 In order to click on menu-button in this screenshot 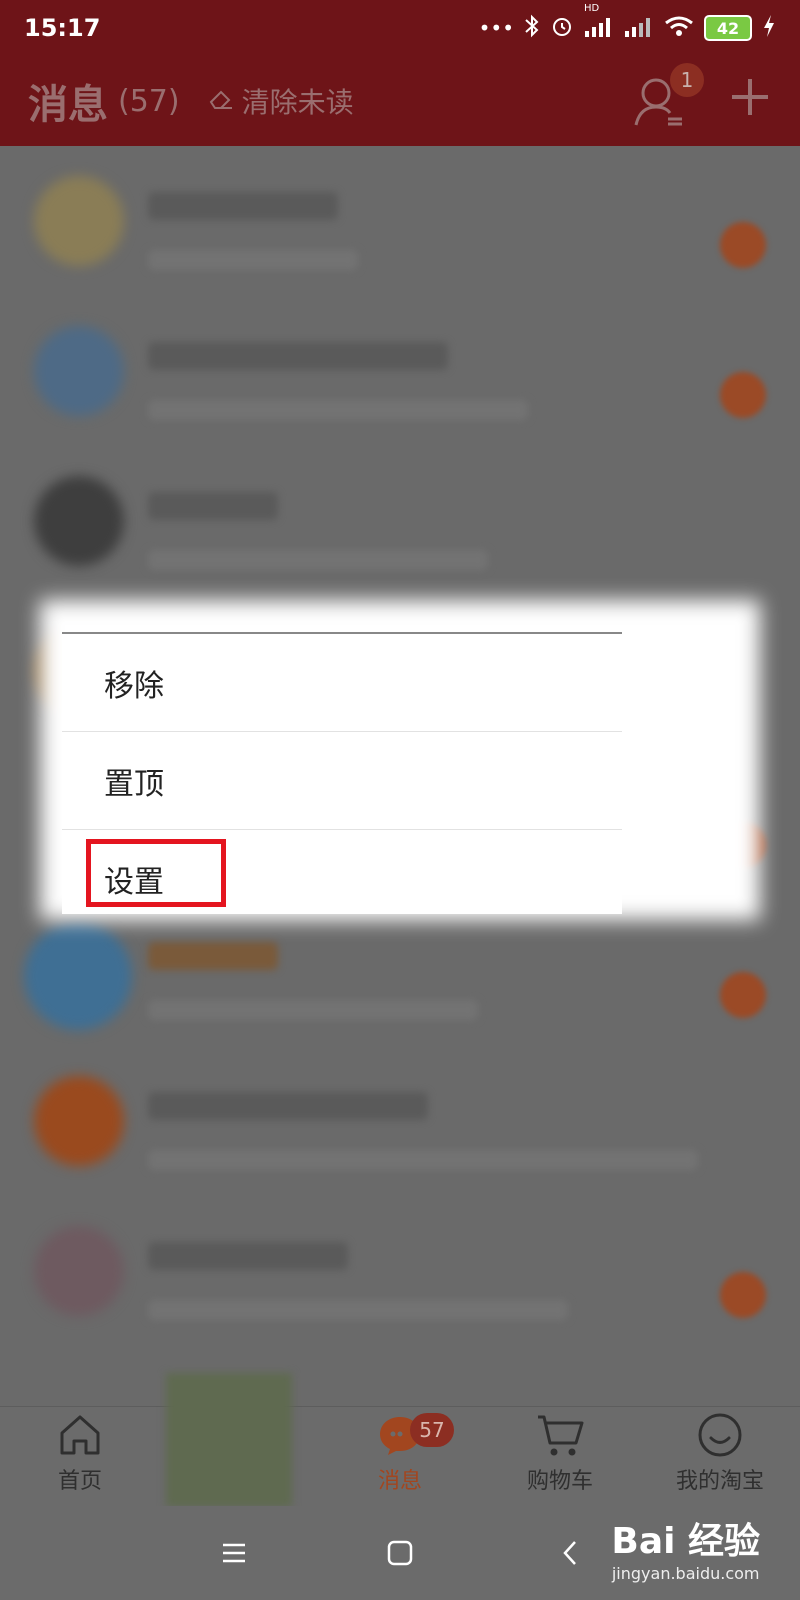, I will do `click(234, 1553)`.